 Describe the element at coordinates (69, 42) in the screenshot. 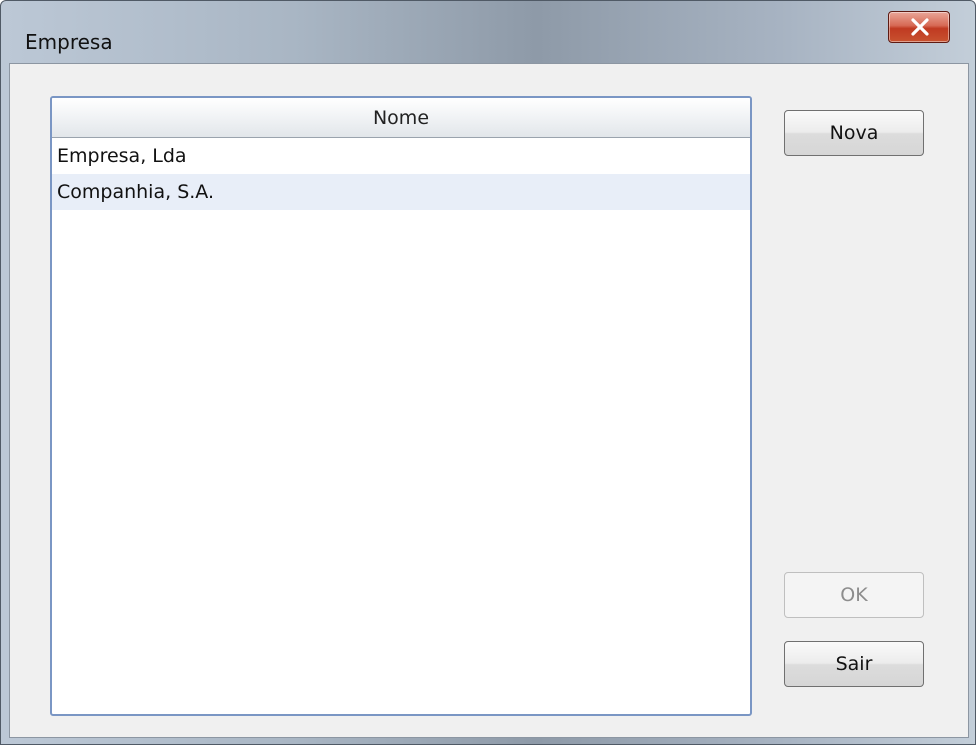

I see `window-title: Empresa` at that location.